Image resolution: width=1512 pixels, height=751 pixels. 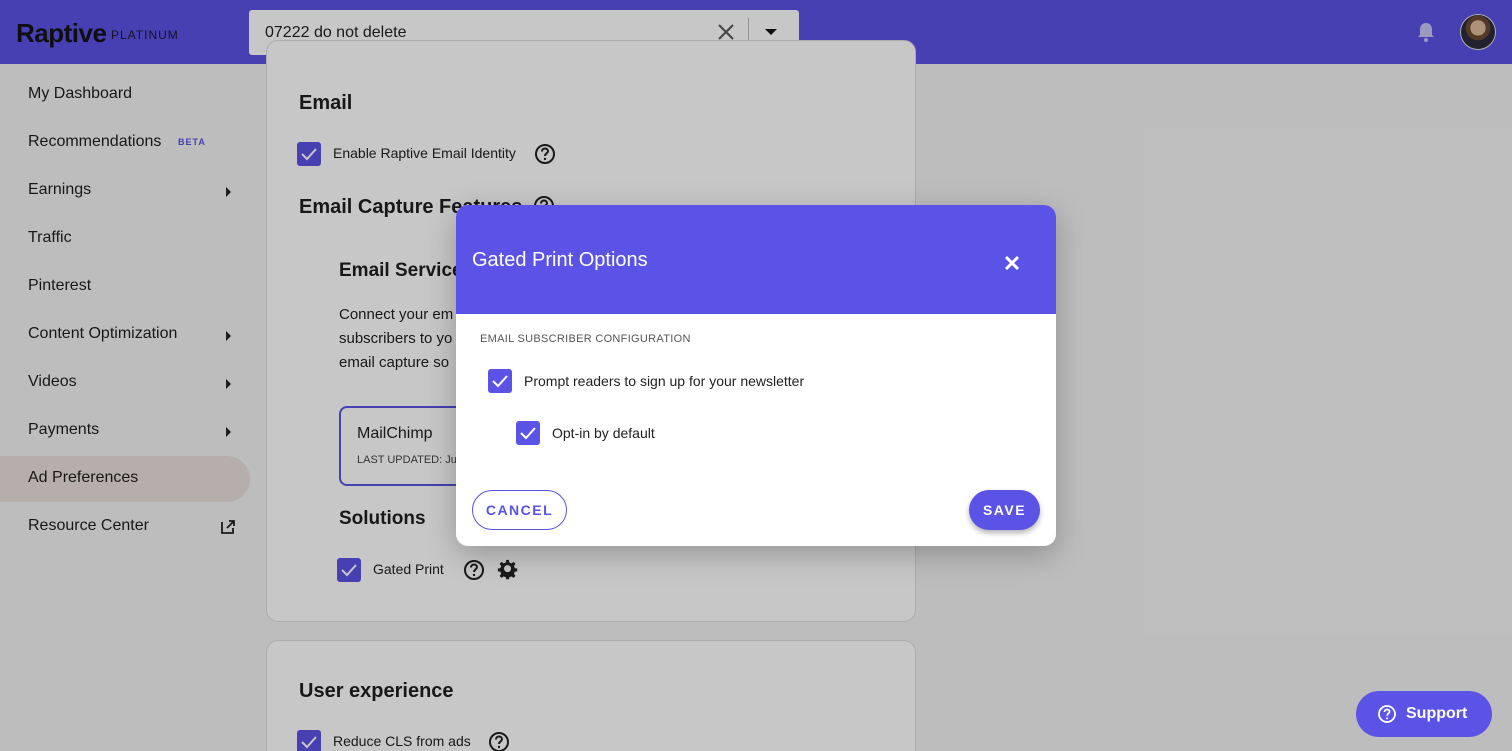 I want to click on section-label: EMAIL SUBSCRIBER CONFIGURATION, so click(x=585, y=339).